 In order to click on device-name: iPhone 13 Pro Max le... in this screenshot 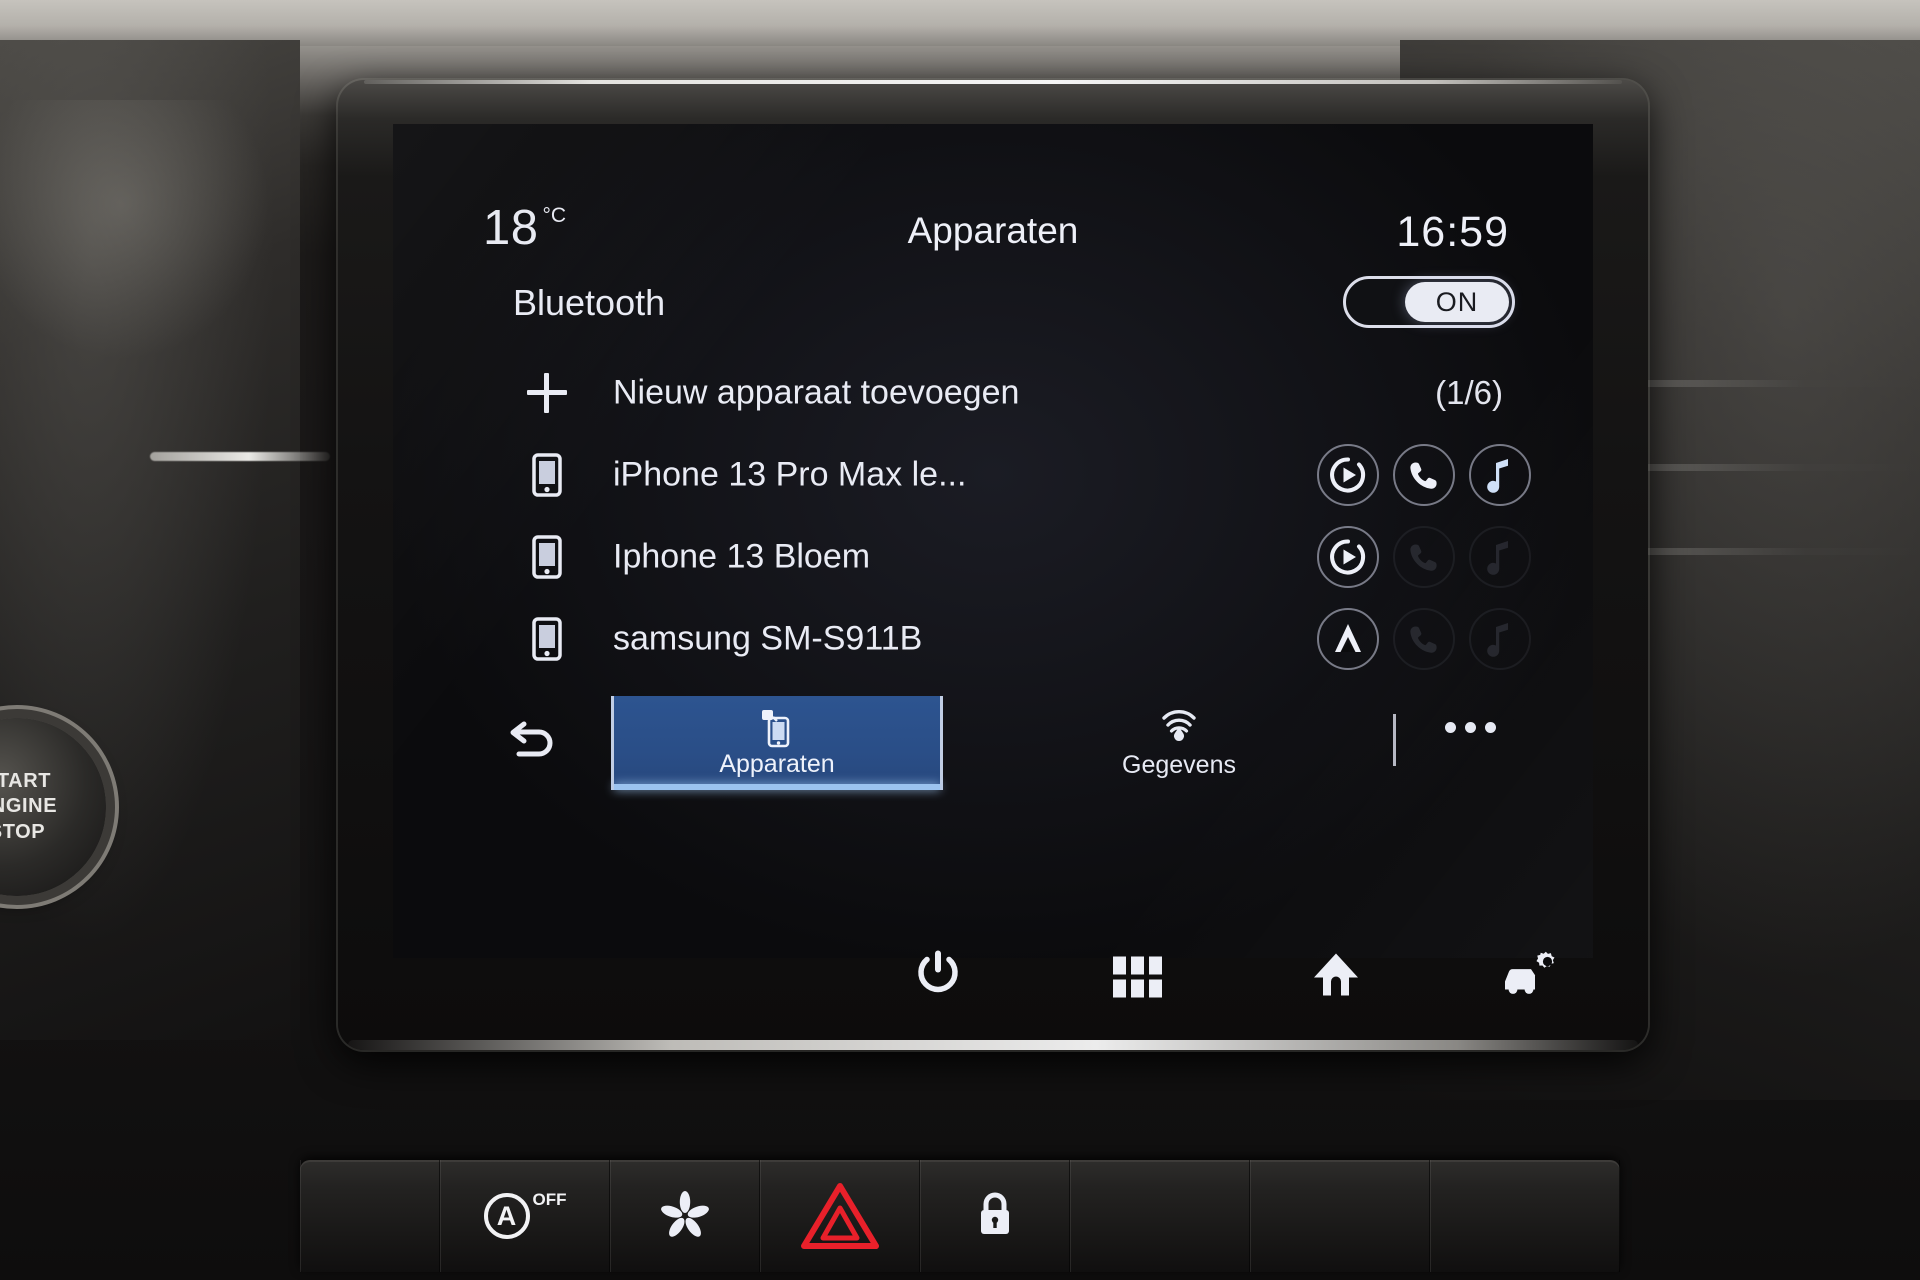, I will do `click(790, 474)`.